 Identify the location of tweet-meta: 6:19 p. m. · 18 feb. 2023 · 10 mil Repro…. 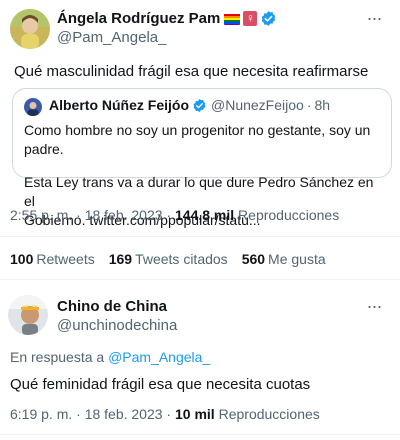
(165, 414).